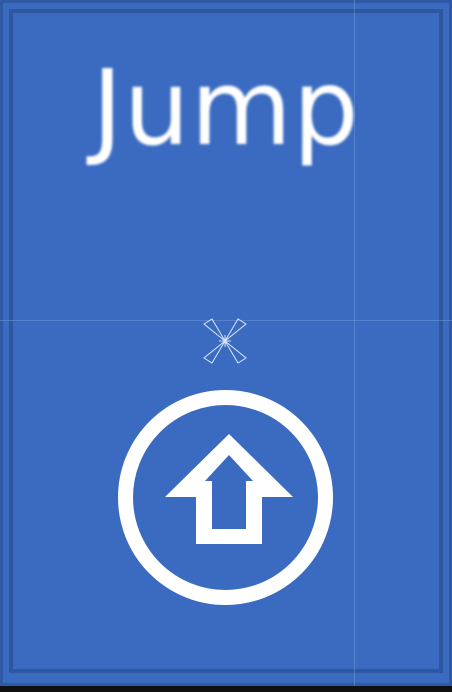 Image resolution: width=452 pixels, height=692 pixels. I want to click on pivot-gizmo-icon, so click(225, 341).